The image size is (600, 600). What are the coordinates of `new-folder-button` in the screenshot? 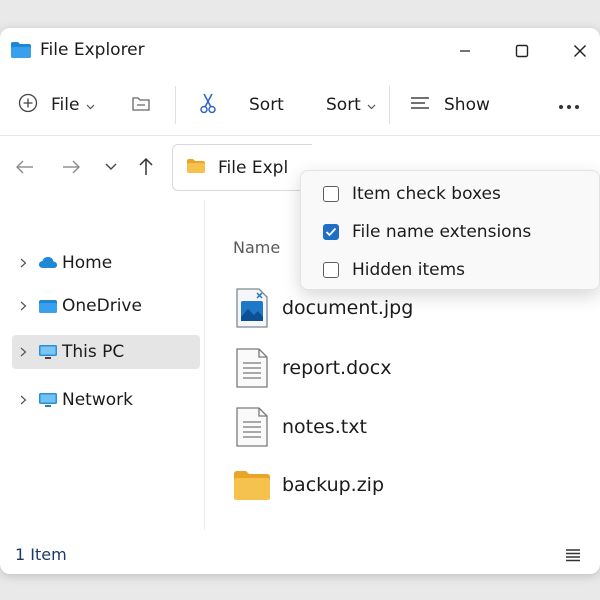 It's located at (141, 105).